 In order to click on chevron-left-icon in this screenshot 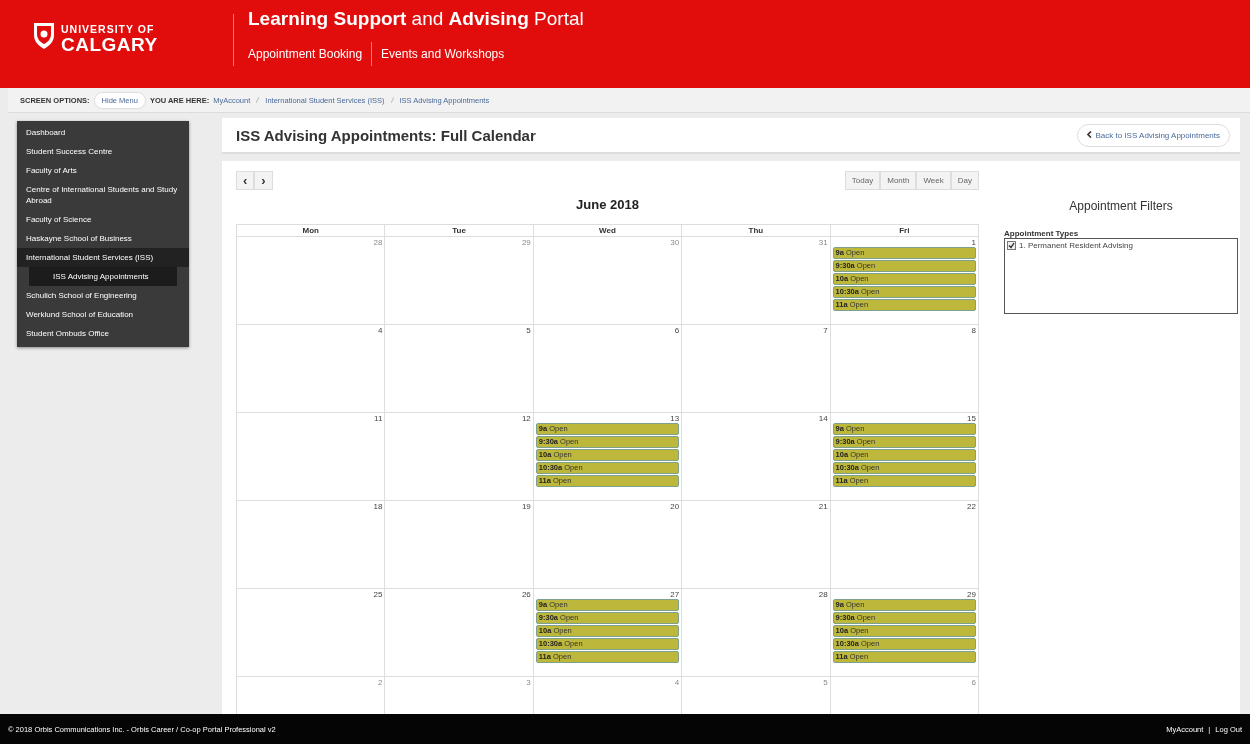, I will do `click(1090, 134)`.